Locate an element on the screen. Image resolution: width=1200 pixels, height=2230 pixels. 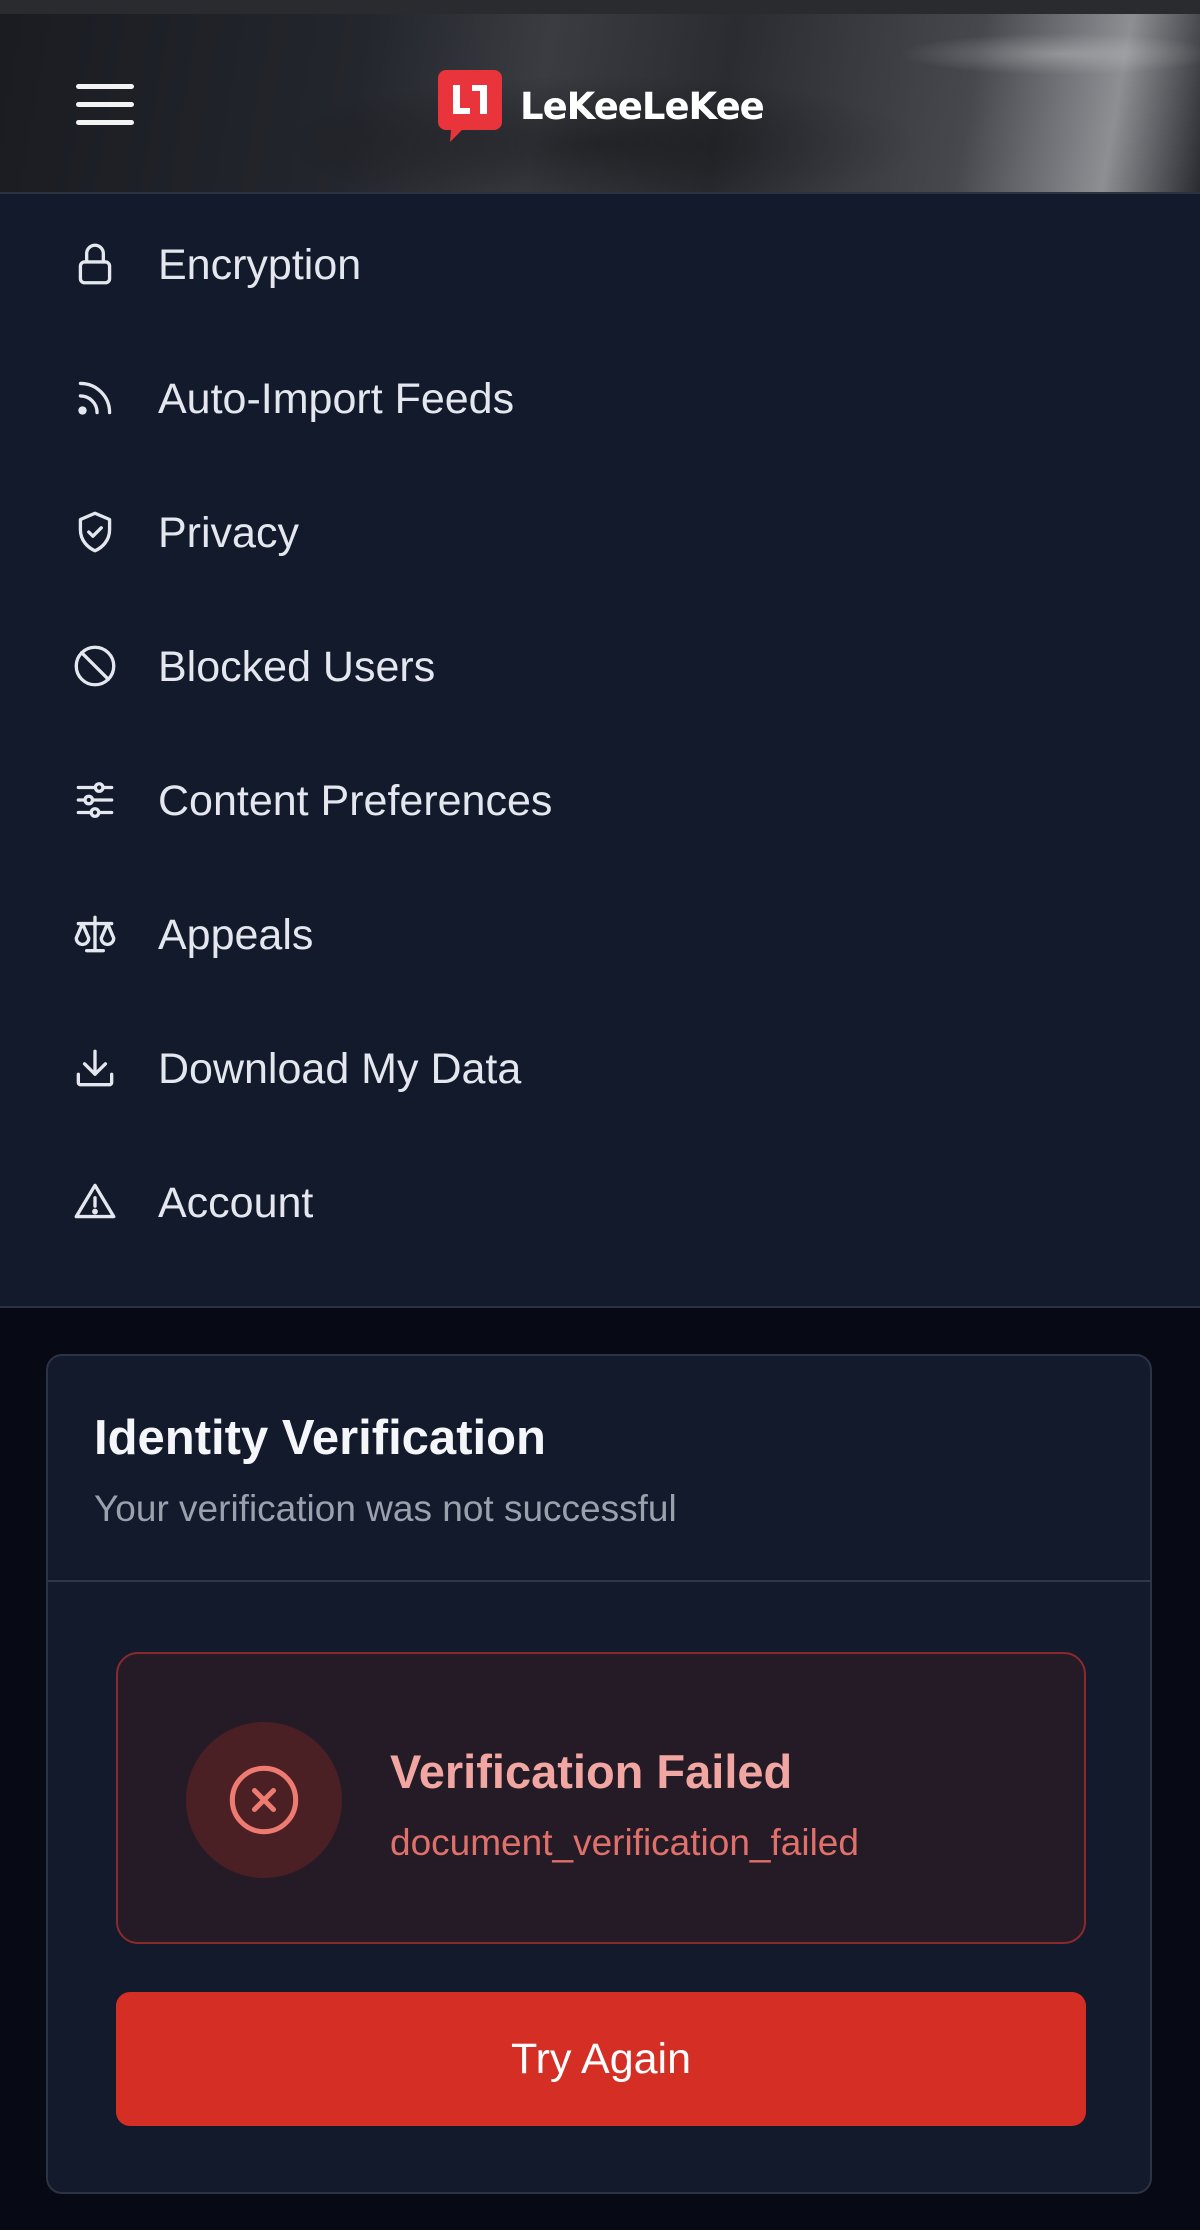
hamburger-menu-button is located at coordinates (106, 106).